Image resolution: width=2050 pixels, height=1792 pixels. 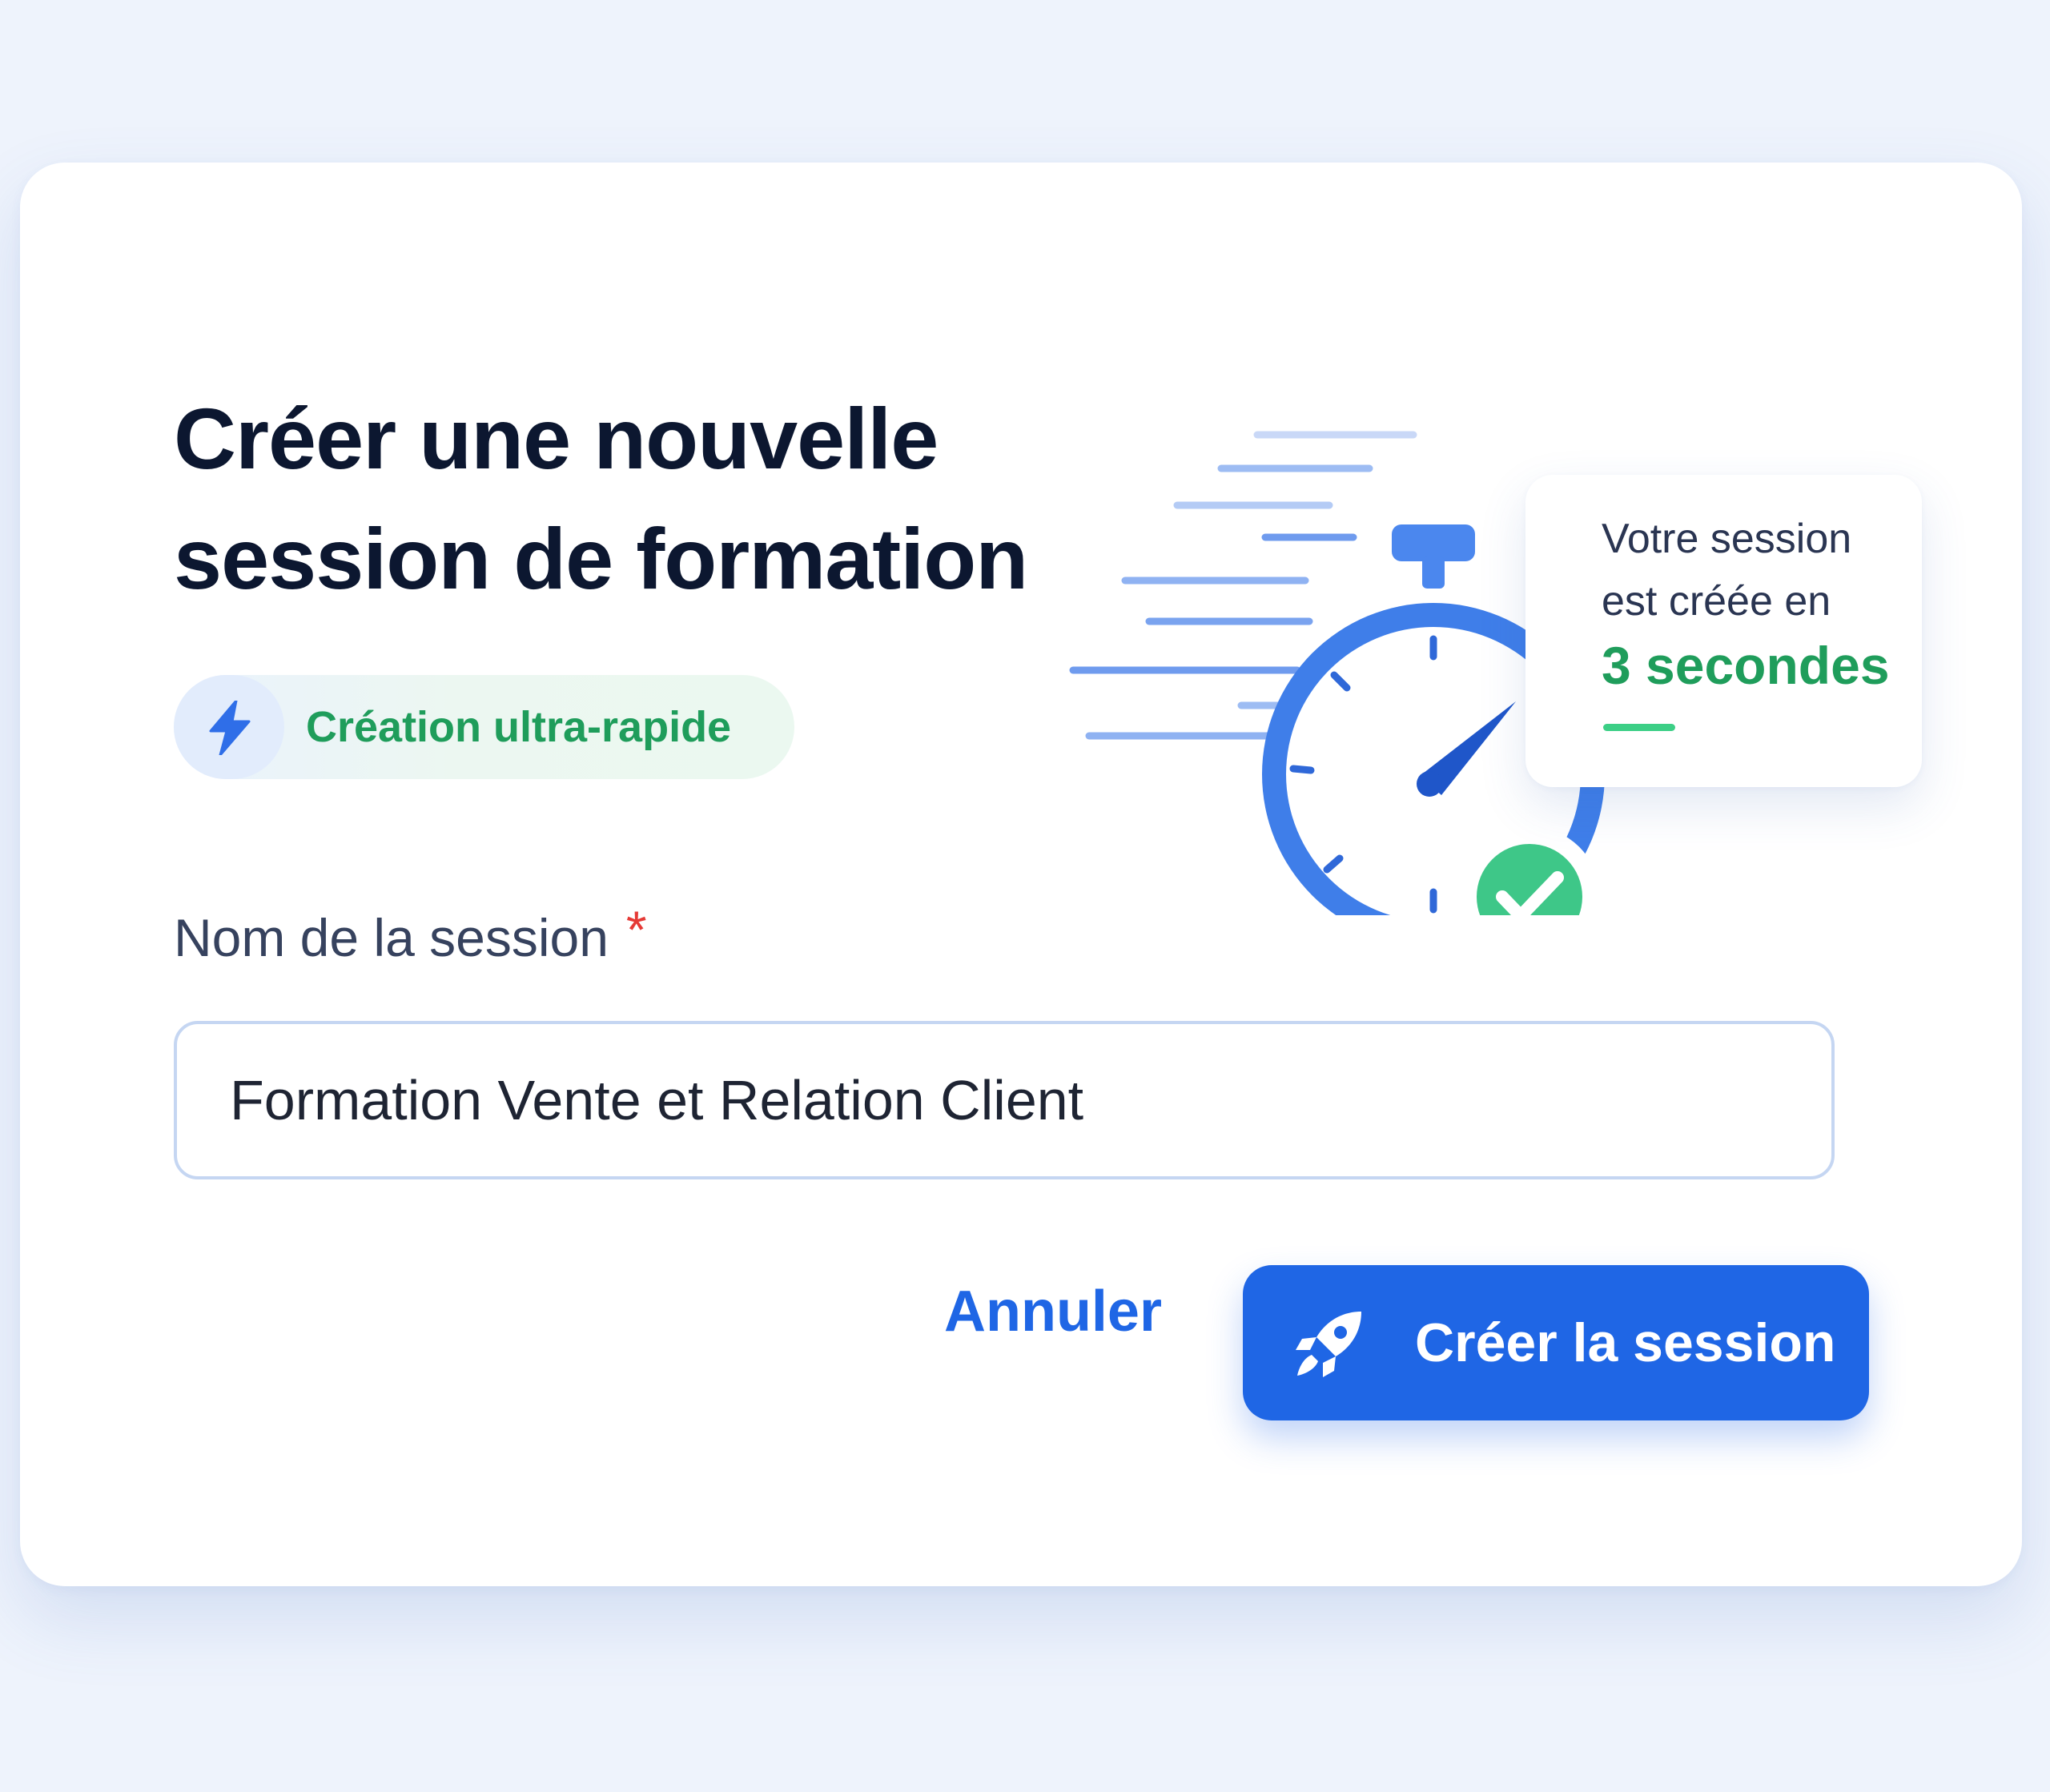 I want to click on required-marker: *, so click(x=636, y=930).